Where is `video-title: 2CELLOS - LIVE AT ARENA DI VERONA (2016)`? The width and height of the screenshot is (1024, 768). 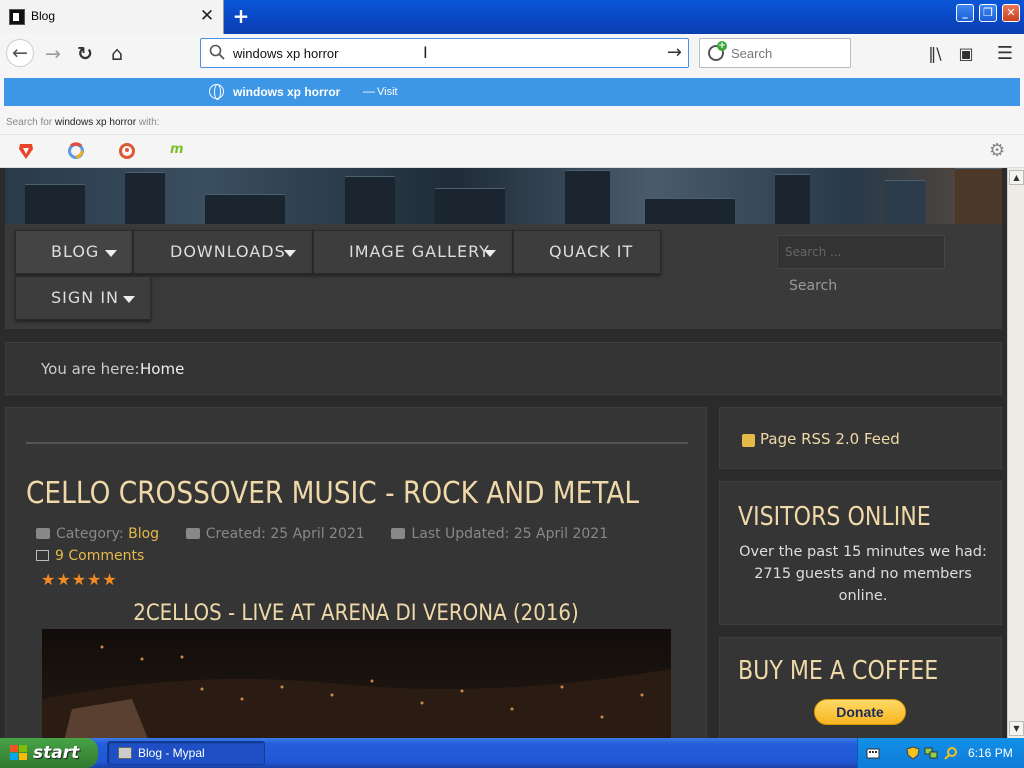 video-title: 2CELLOS - LIVE AT ARENA DI VERONA (2016) is located at coordinates (356, 613).